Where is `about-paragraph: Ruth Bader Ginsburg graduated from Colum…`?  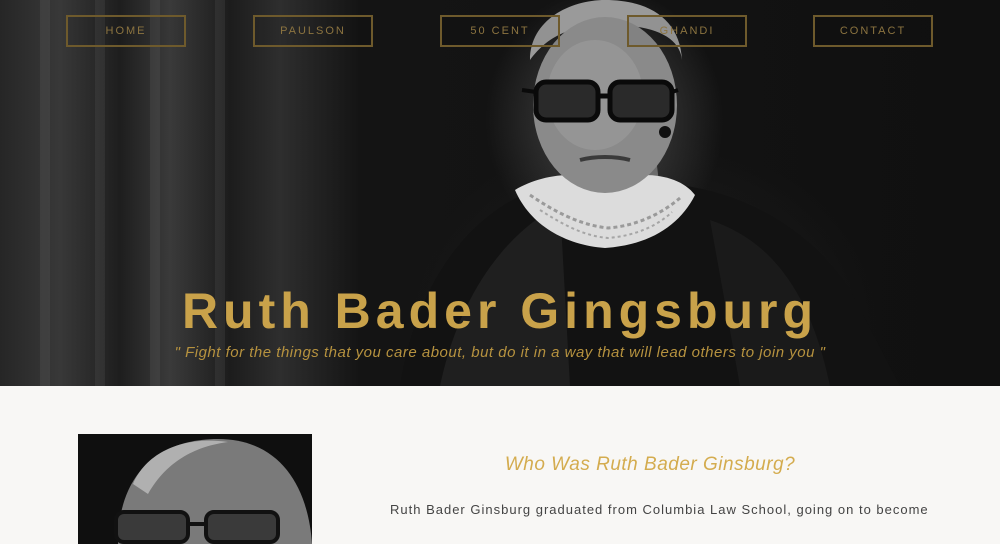
about-paragraph: Ruth Bader Ginsburg graduated from Colum… is located at coordinates (659, 509).